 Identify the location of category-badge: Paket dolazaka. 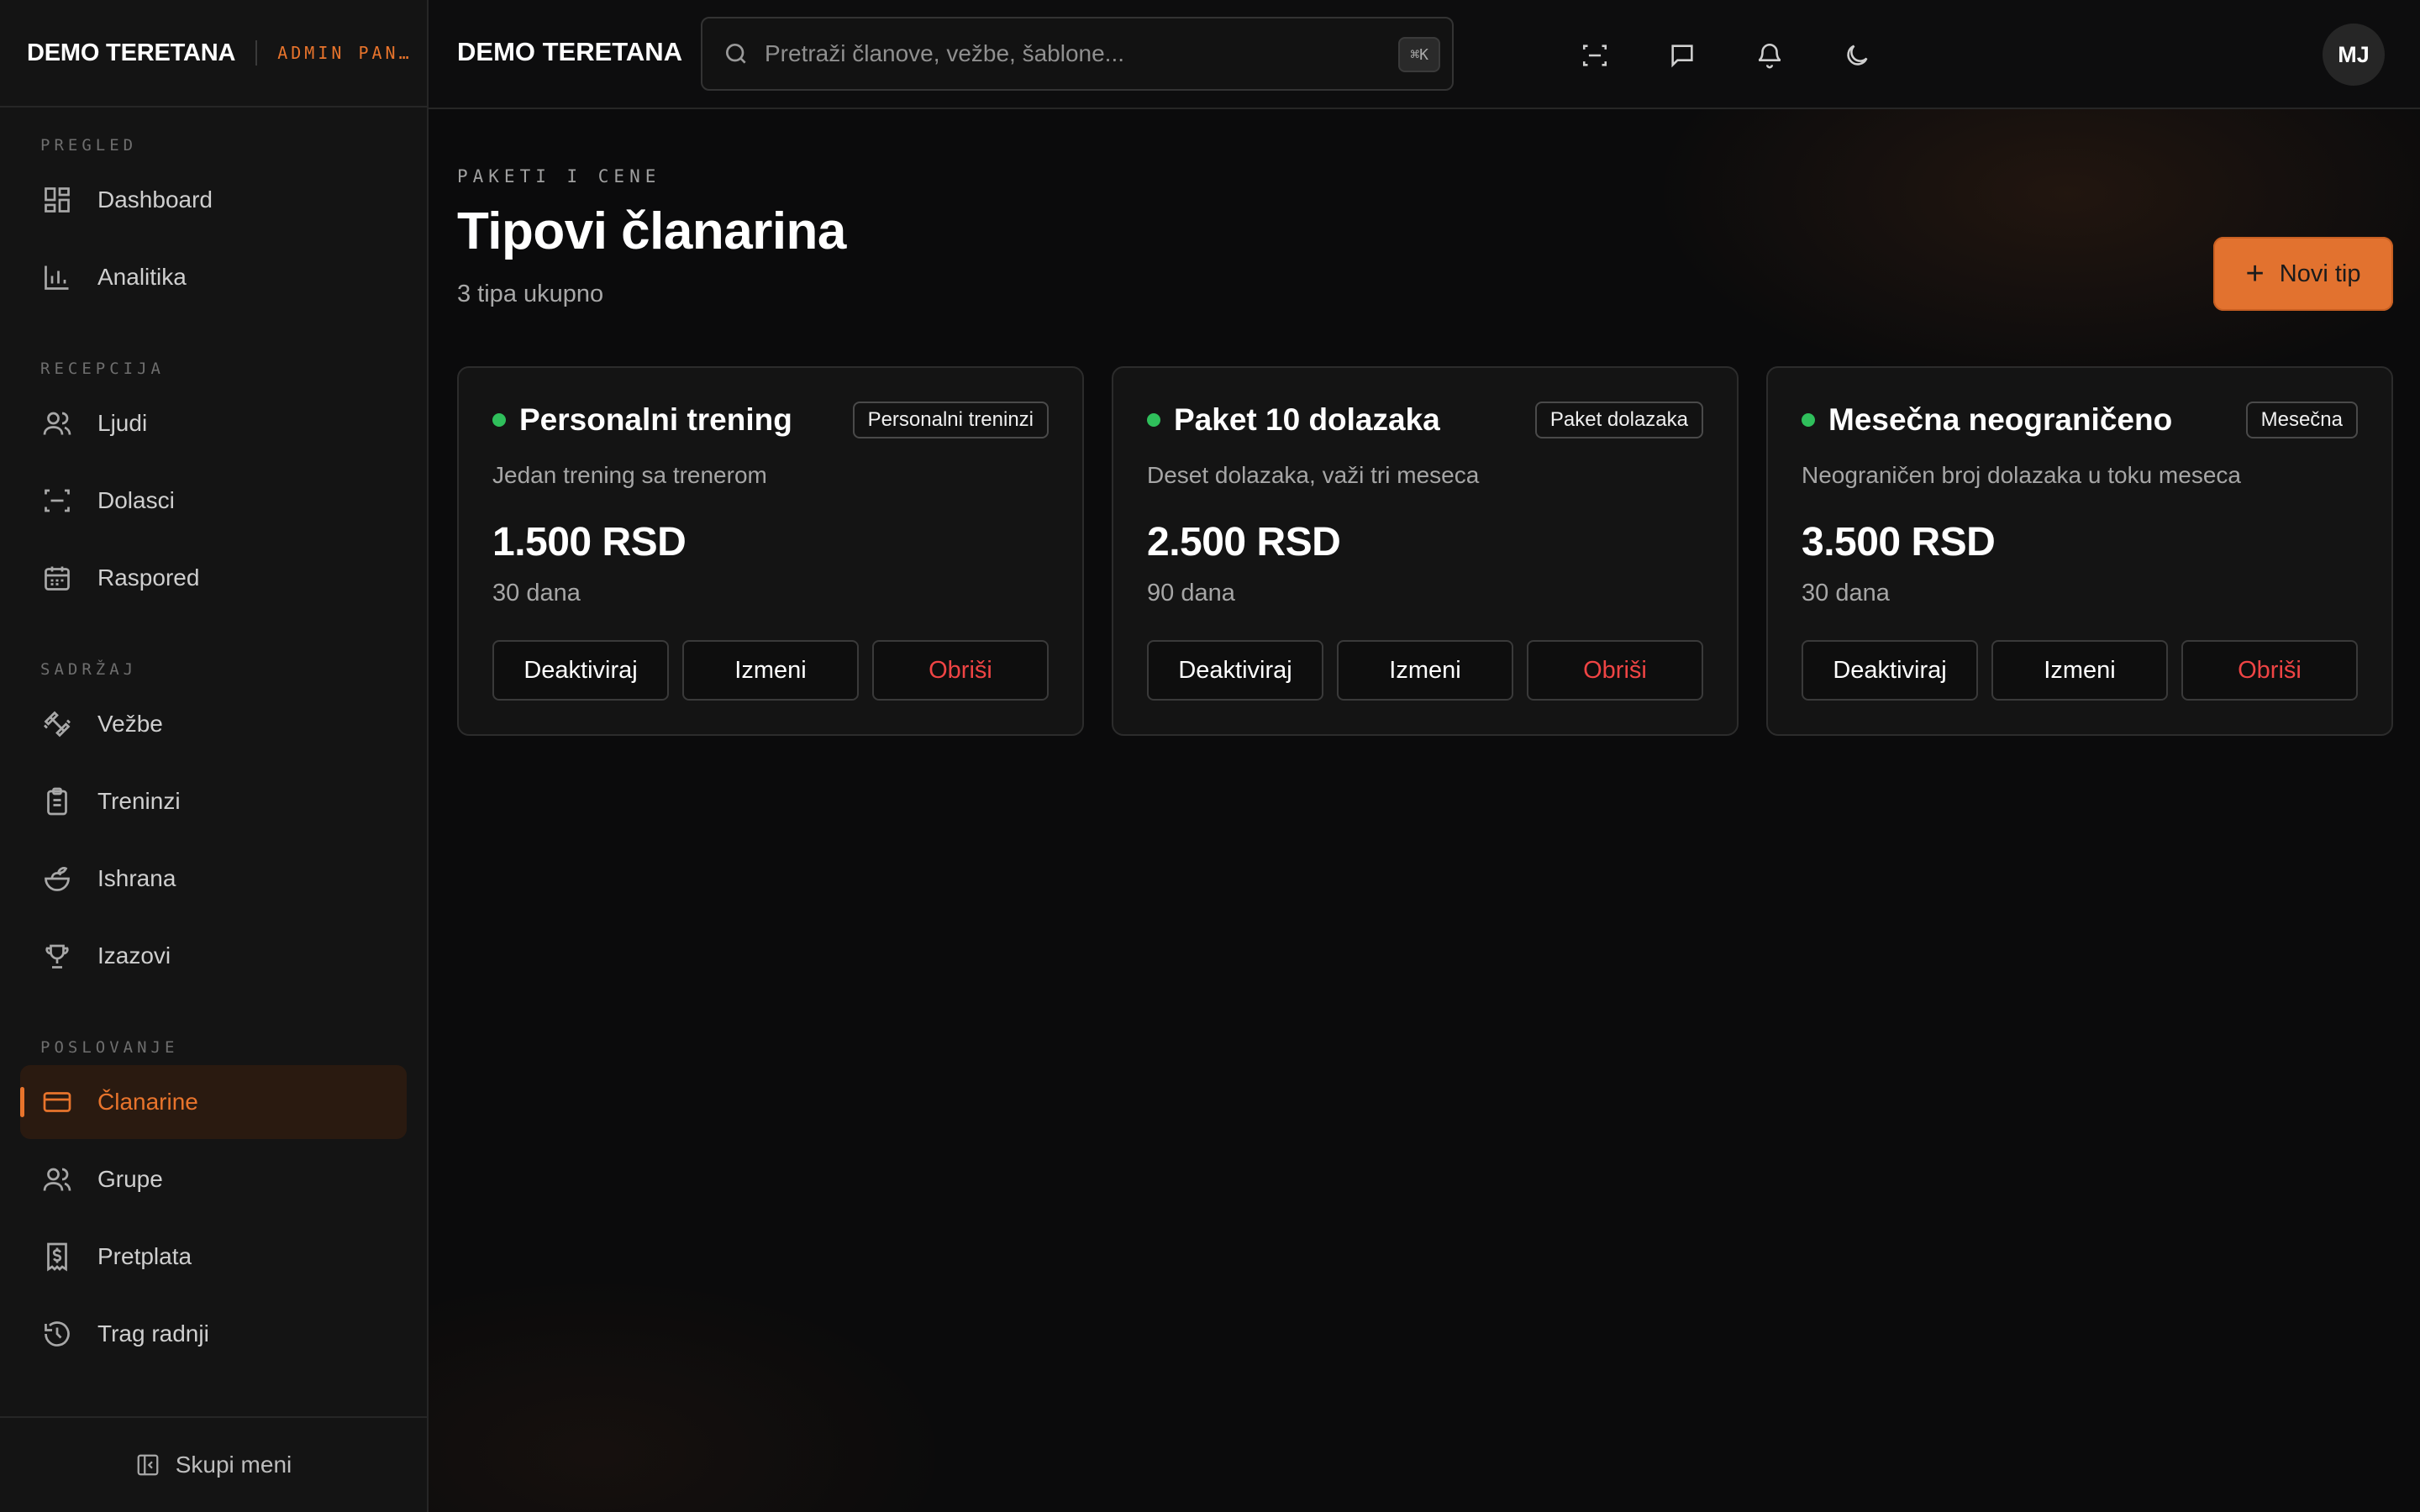
(1619, 420).